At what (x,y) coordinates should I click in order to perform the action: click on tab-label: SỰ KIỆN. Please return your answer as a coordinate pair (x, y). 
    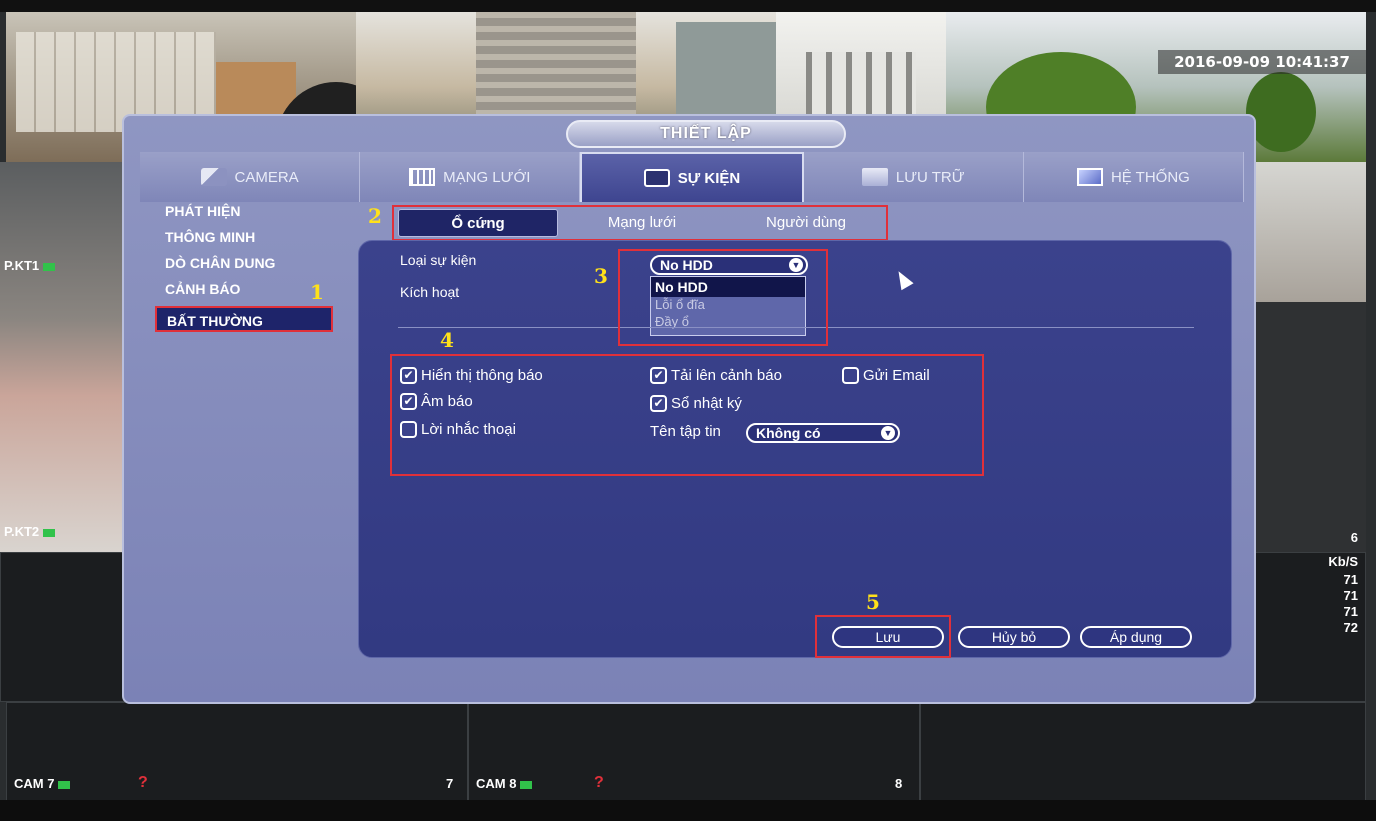
    Looking at the image, I should click on (709, 178).